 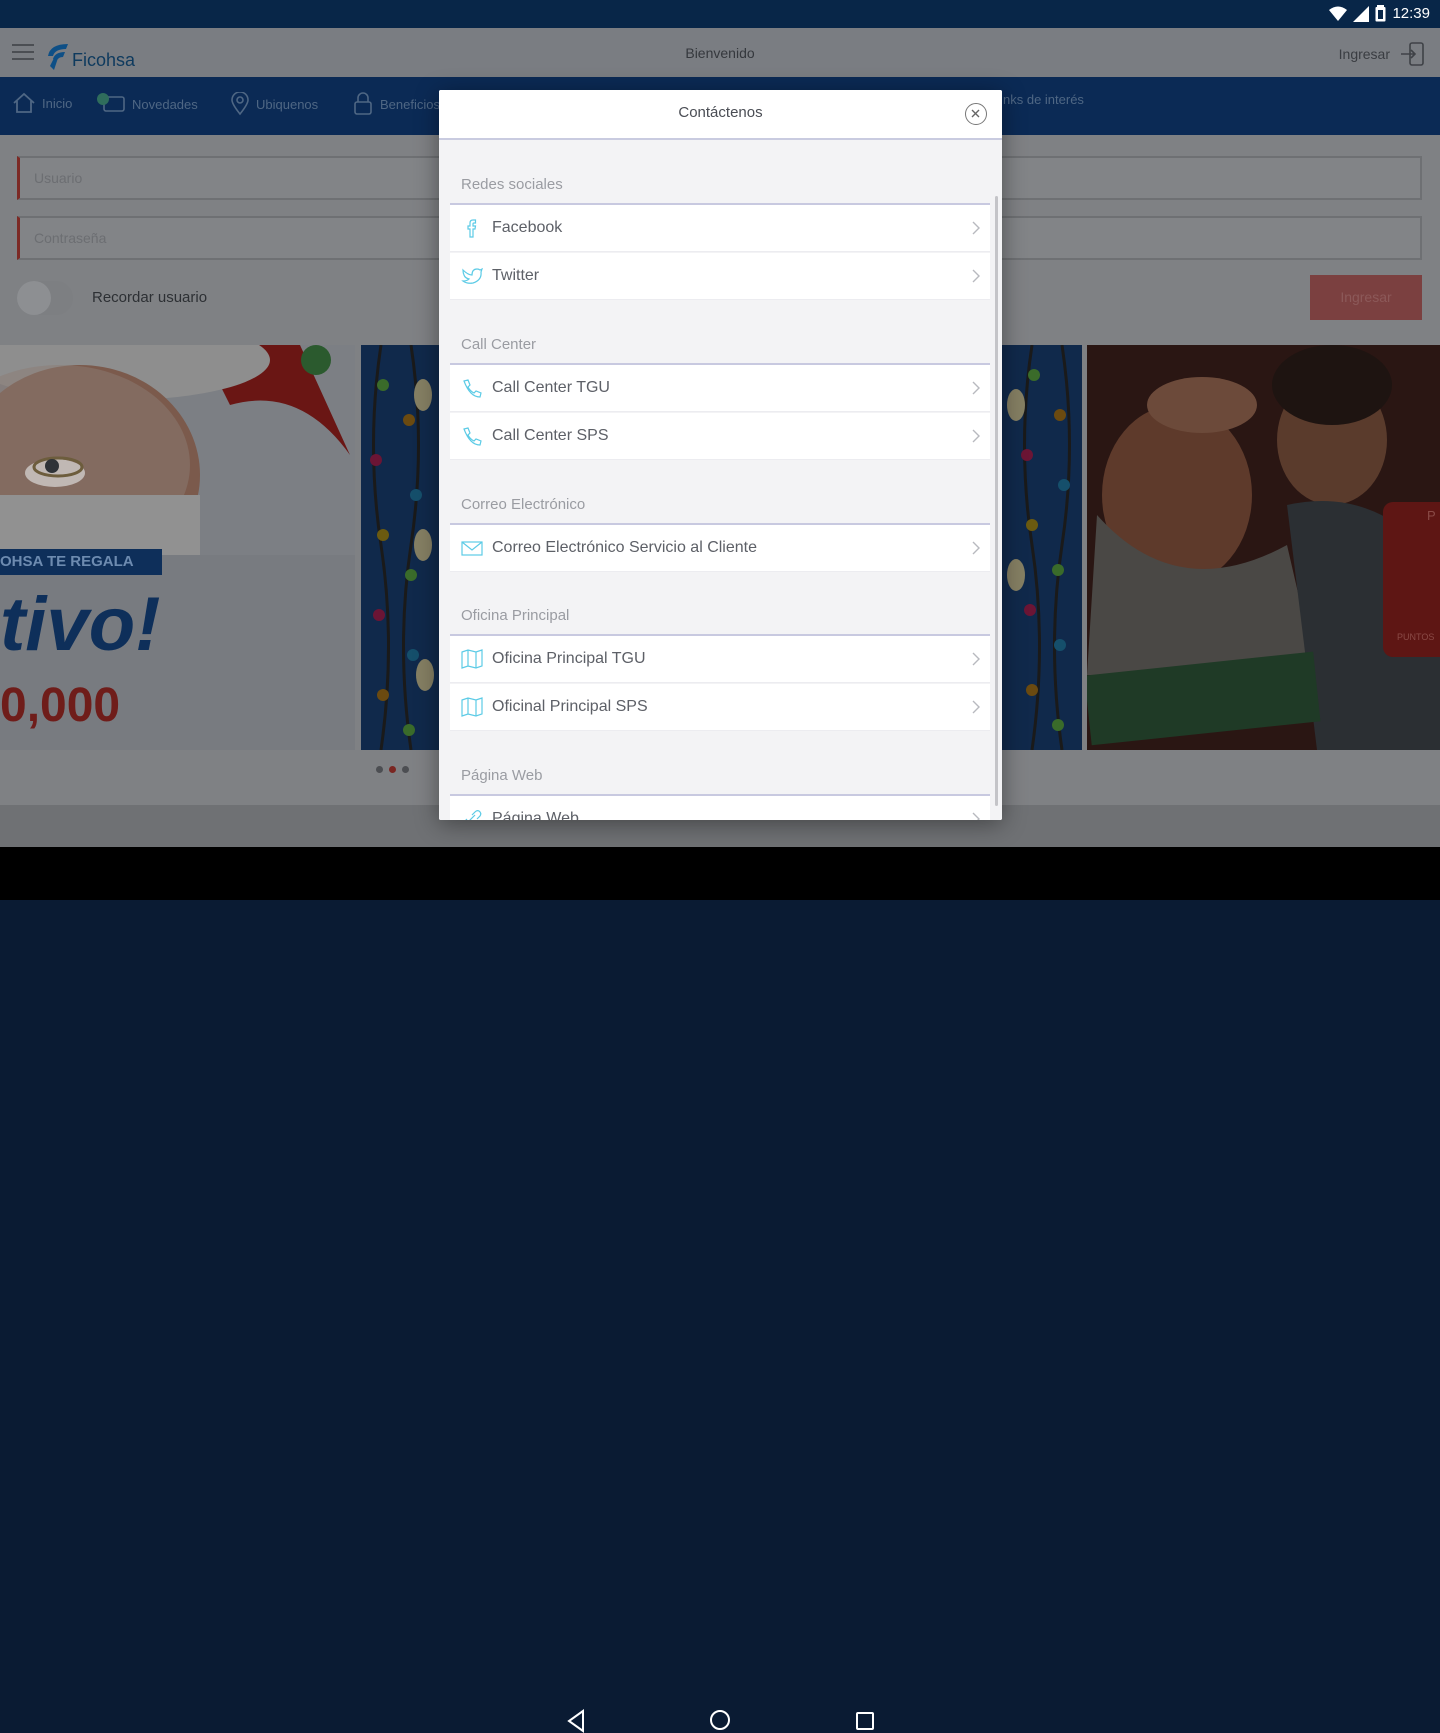 What do you see at coordinates (720, 14) in the screenshot?
I see `status-bar: 12:39` at bounding box center [720, 14].